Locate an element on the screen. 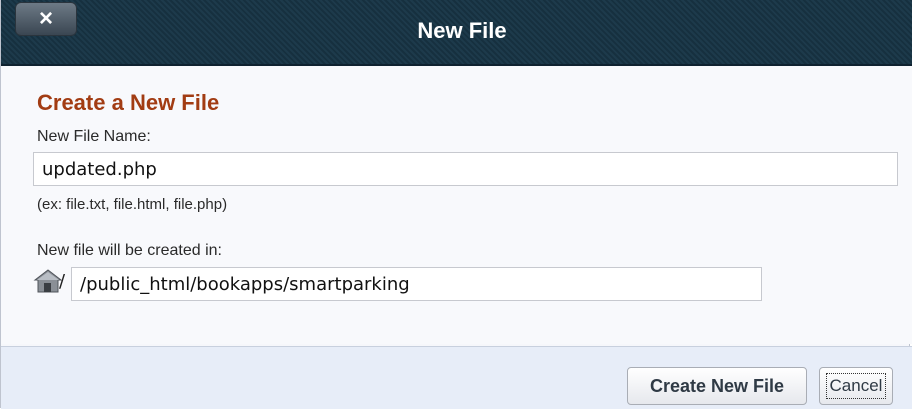 This screenshot has width=912, height=409. file-name-label: New File Name: is located at coordinates (94, 136).